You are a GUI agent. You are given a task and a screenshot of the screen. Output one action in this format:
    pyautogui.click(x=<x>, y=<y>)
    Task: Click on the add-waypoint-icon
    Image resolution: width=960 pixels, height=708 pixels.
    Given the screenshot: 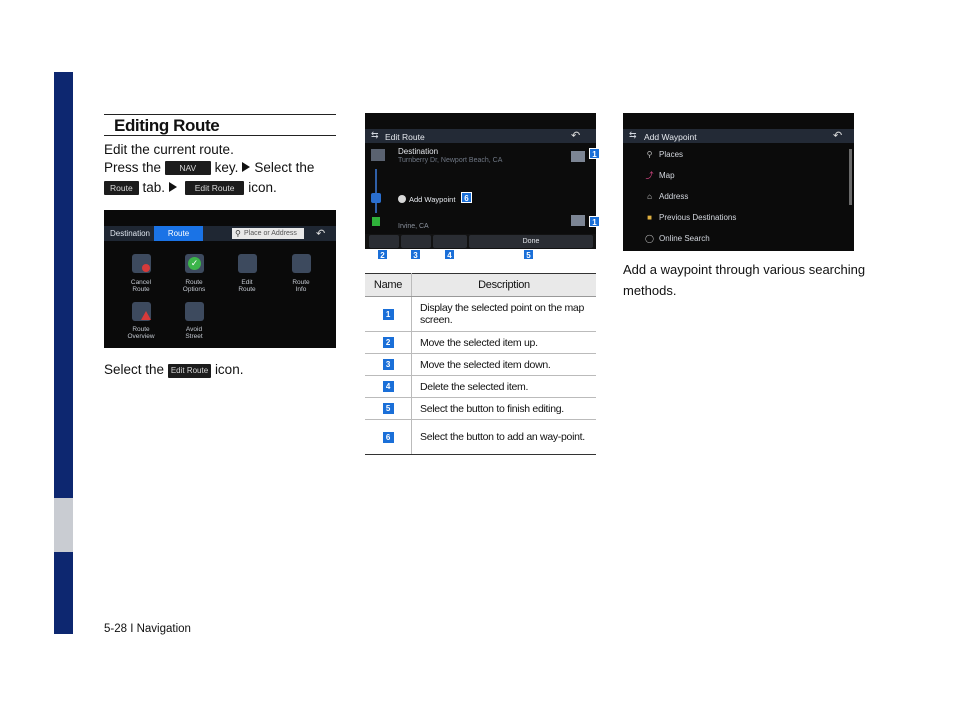 What is the action you would take?
    pyautogui.click(x=402, y=199)
    